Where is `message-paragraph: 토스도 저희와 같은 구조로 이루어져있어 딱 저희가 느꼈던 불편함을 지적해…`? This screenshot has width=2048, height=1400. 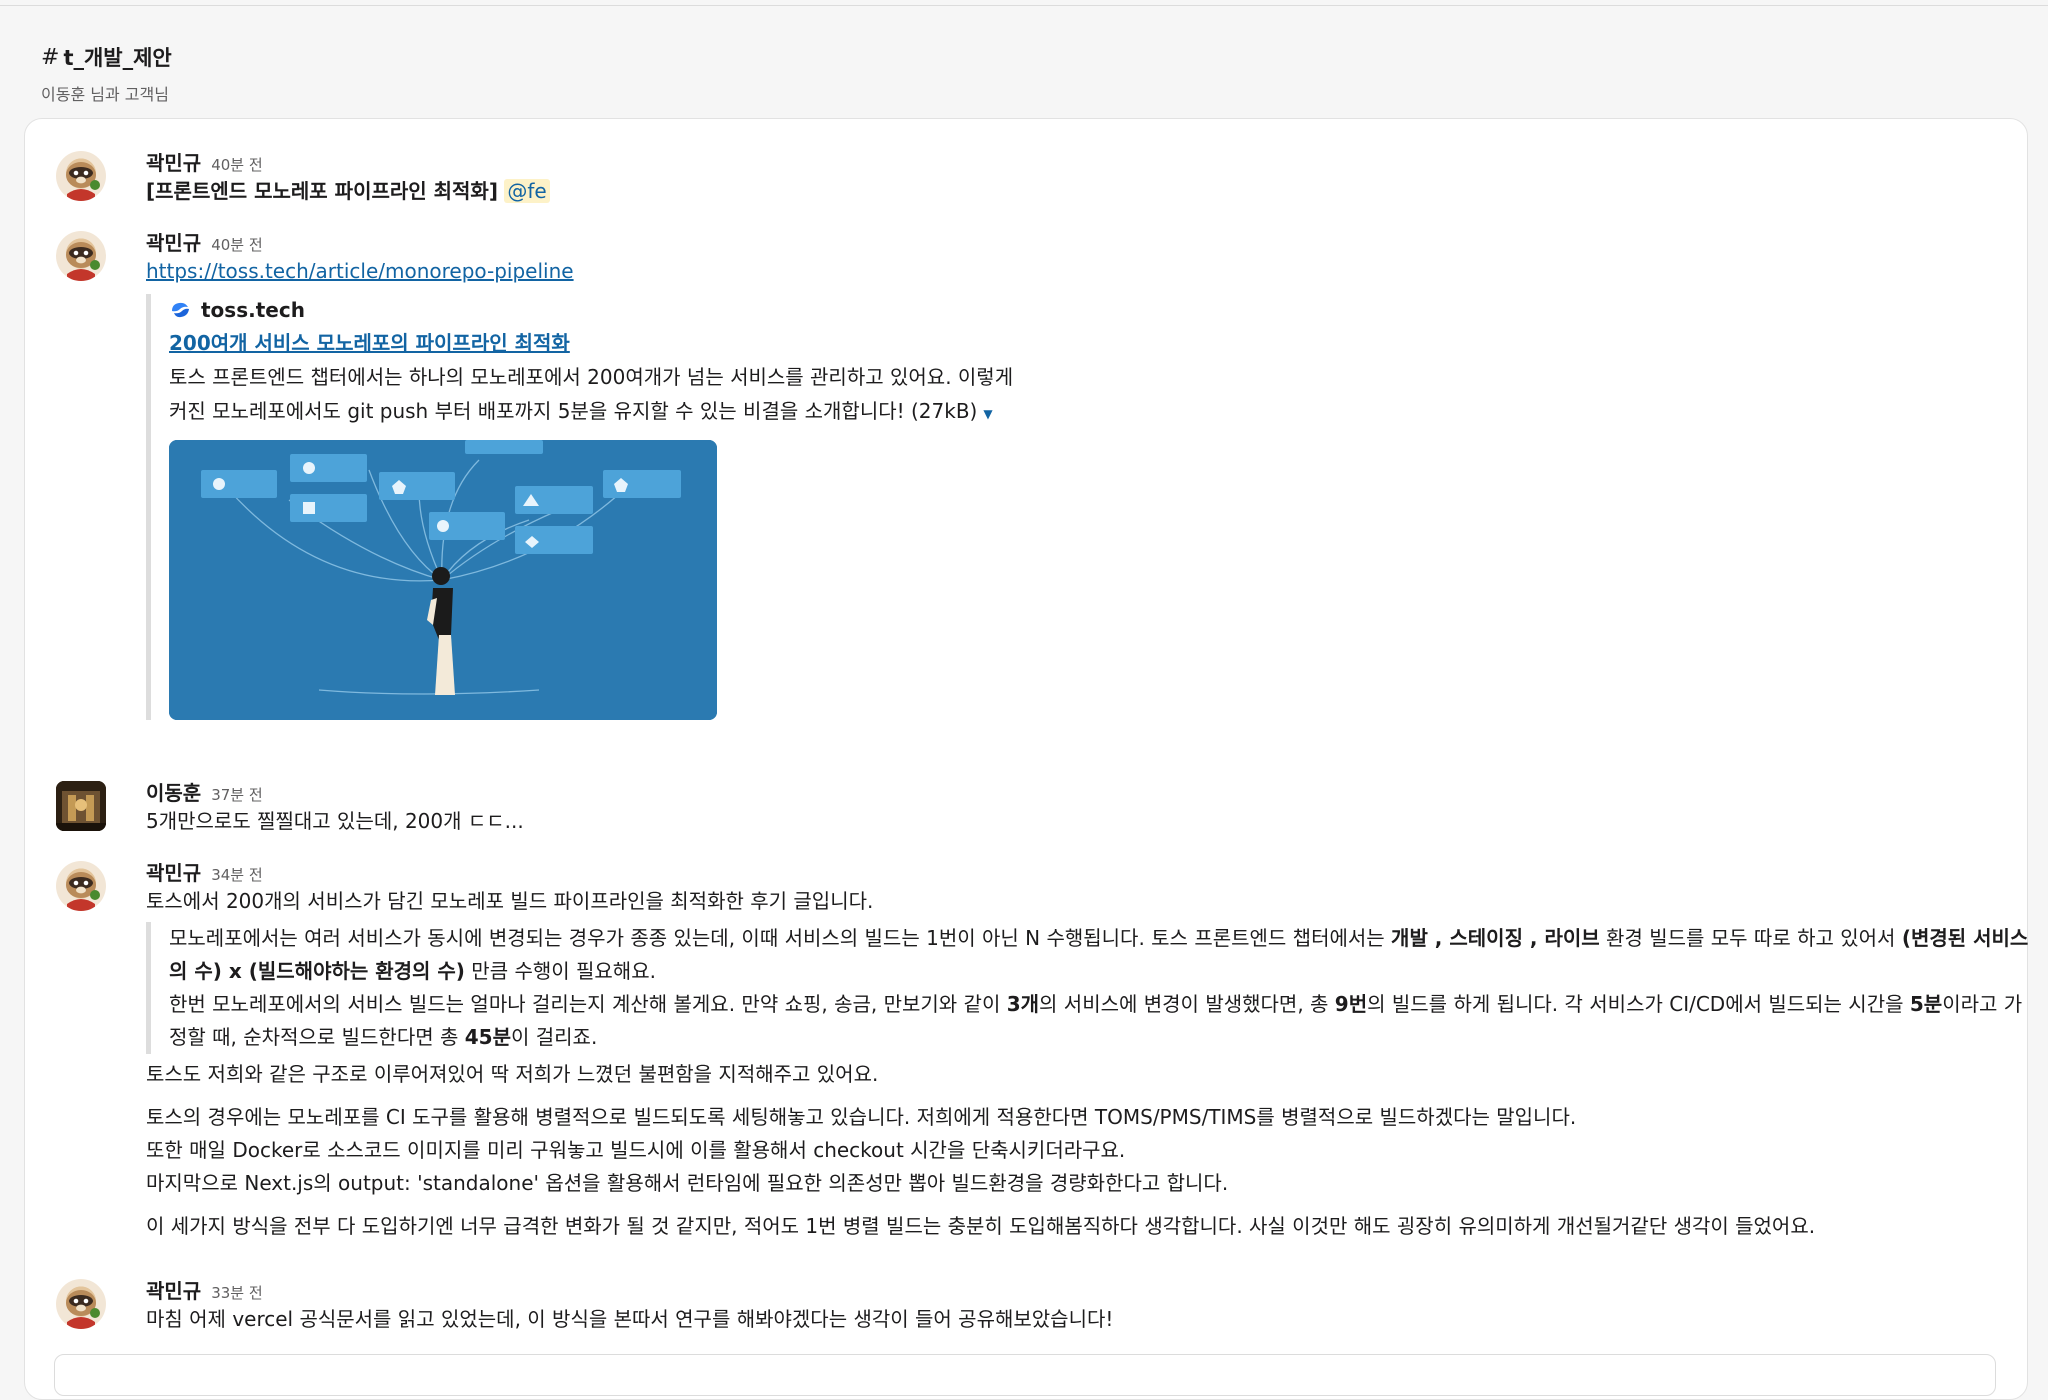 message-paragraph: 토스도 저희와 같은 구조로 이루어져있어 딱 저희가 느꼈던 불편함을 지적해… is located at coordinates (512, 1074).